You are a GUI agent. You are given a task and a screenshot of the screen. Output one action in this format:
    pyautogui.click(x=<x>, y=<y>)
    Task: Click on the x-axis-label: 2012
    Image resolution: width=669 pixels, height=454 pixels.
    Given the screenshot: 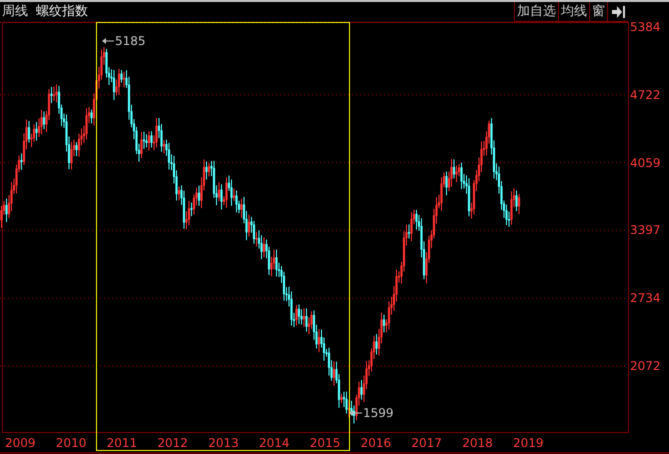 What is the action you would take?
    pyautogui.click(x=172, y=443)
    